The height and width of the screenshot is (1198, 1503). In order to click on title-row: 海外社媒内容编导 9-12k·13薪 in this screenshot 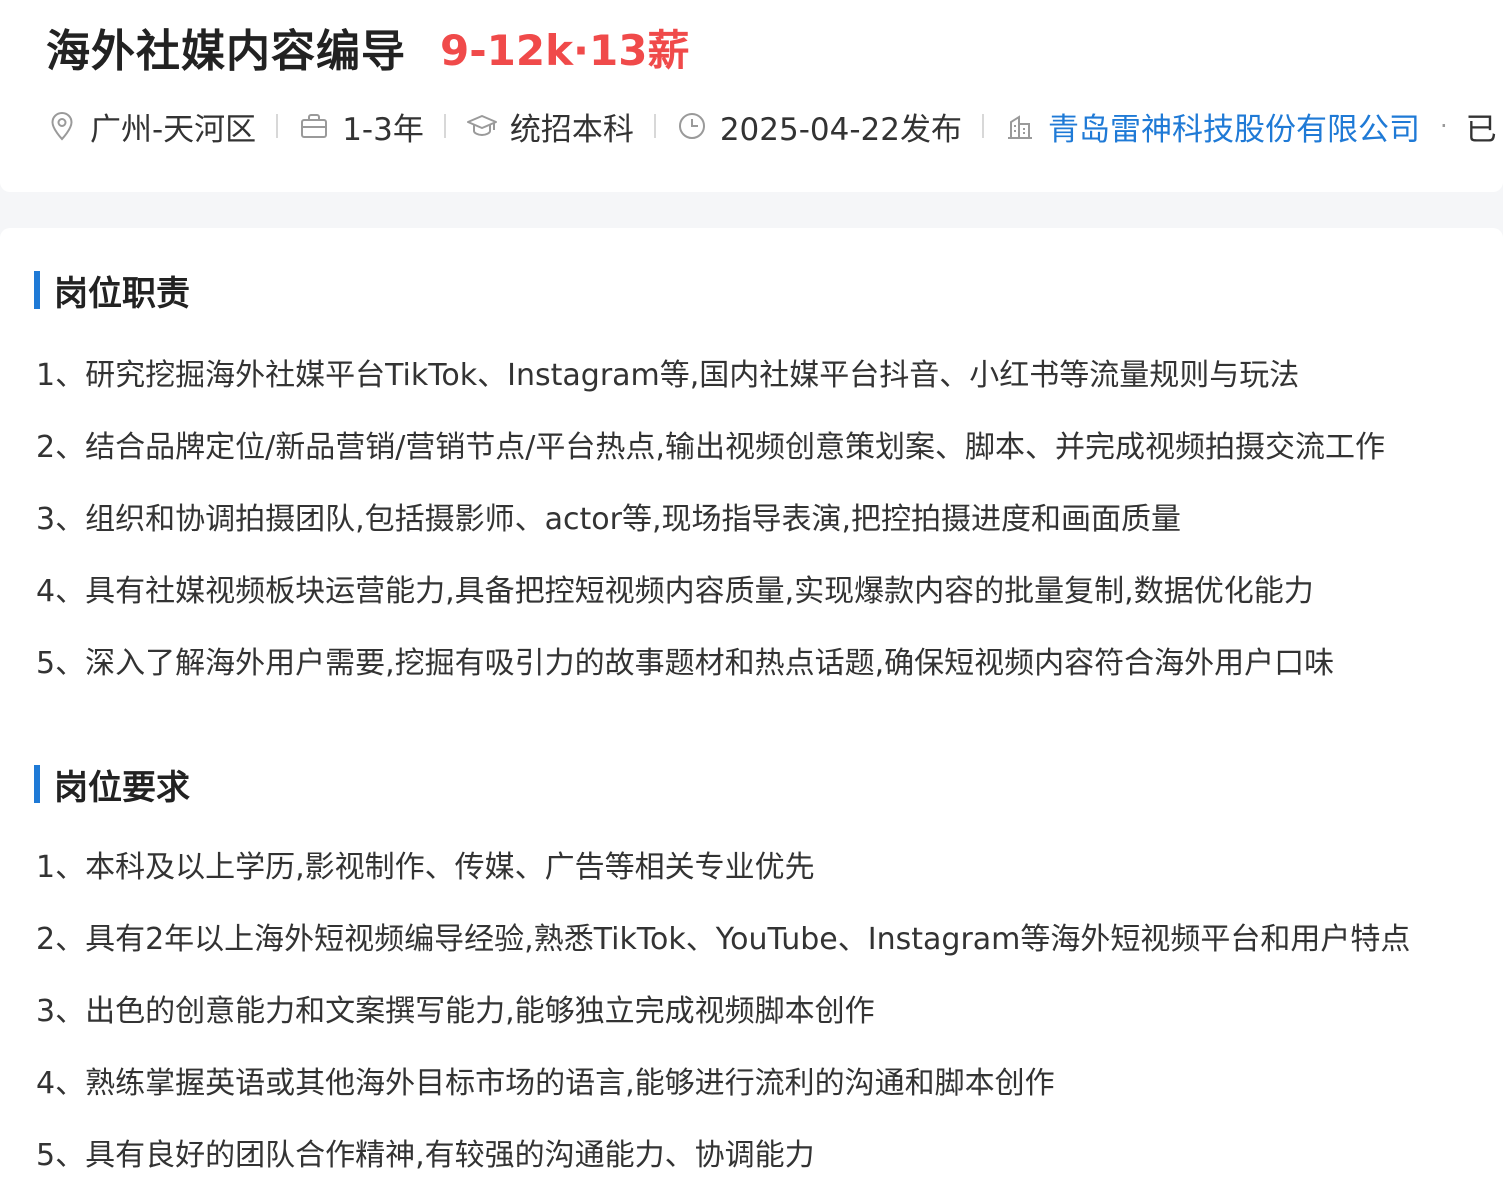, I will do `click(367, 47)`.